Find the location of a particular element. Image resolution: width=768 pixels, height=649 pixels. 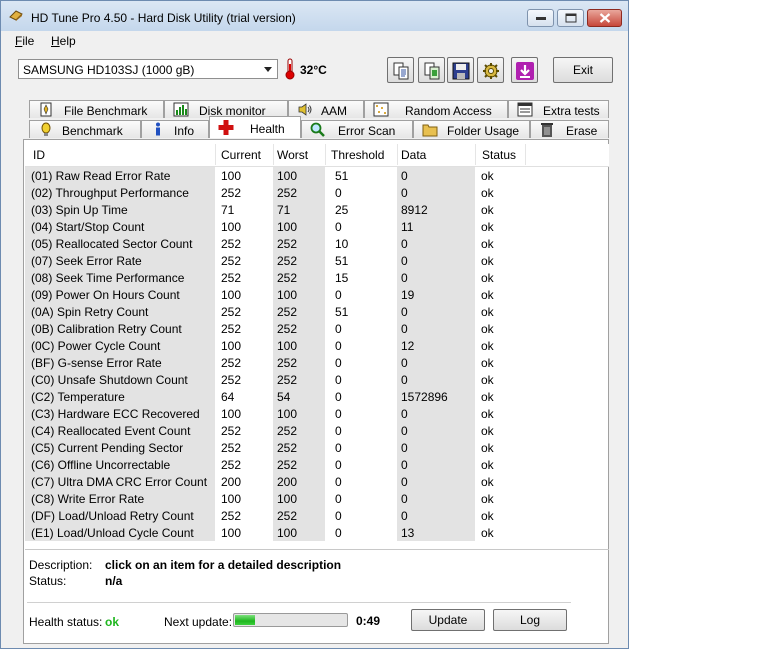

table-row: (C0) Unsafe Shutdown Count 252 252 0 0 ok is located at coordinates (317, 379).